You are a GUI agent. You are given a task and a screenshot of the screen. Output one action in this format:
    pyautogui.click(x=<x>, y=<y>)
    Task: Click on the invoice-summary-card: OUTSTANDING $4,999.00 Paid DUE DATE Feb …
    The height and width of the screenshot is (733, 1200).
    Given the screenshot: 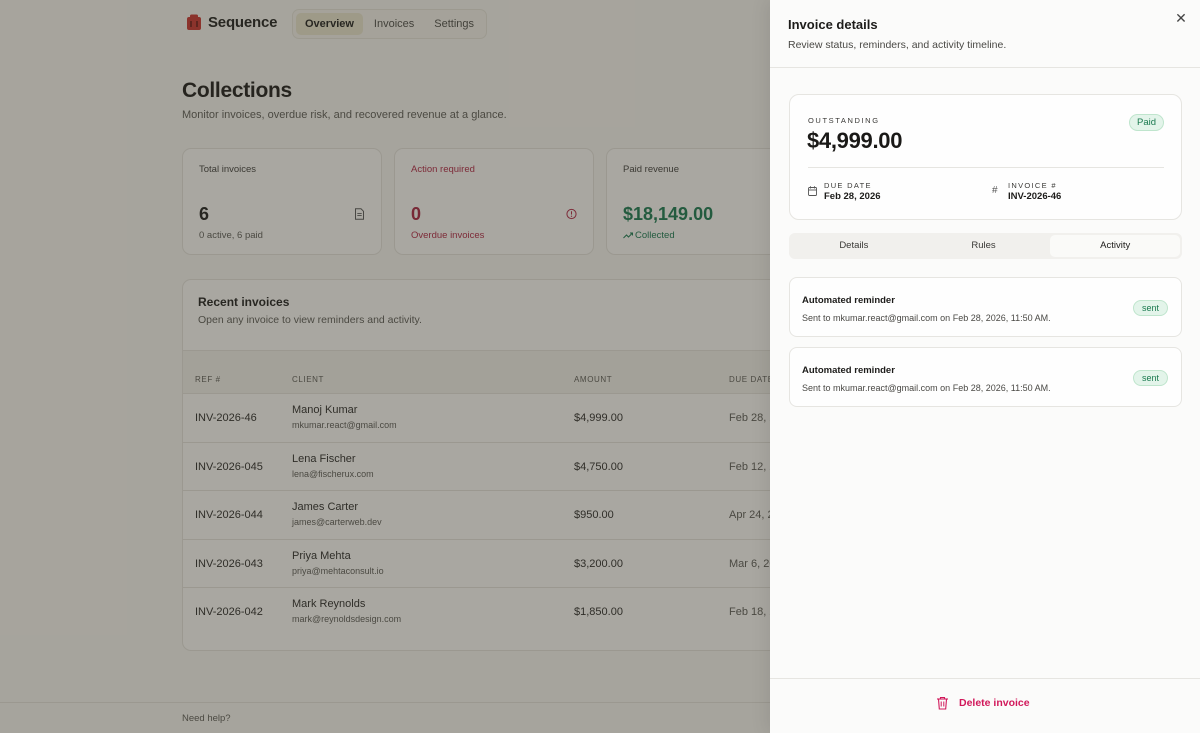 What is the action you would take?
    pyautogui.click(x=985, y=157)
    